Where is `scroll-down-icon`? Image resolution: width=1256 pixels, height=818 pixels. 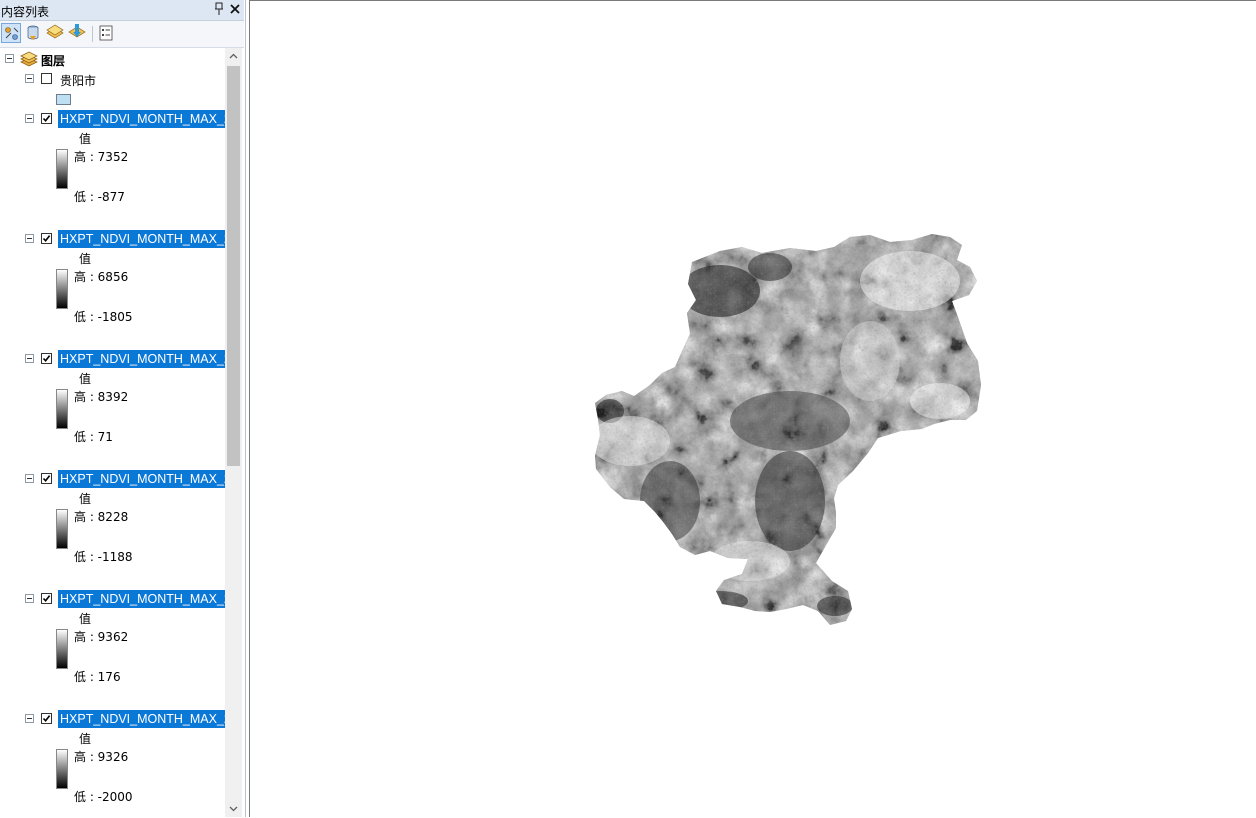
scroll-down-icon is located at coordinates (233, 808).